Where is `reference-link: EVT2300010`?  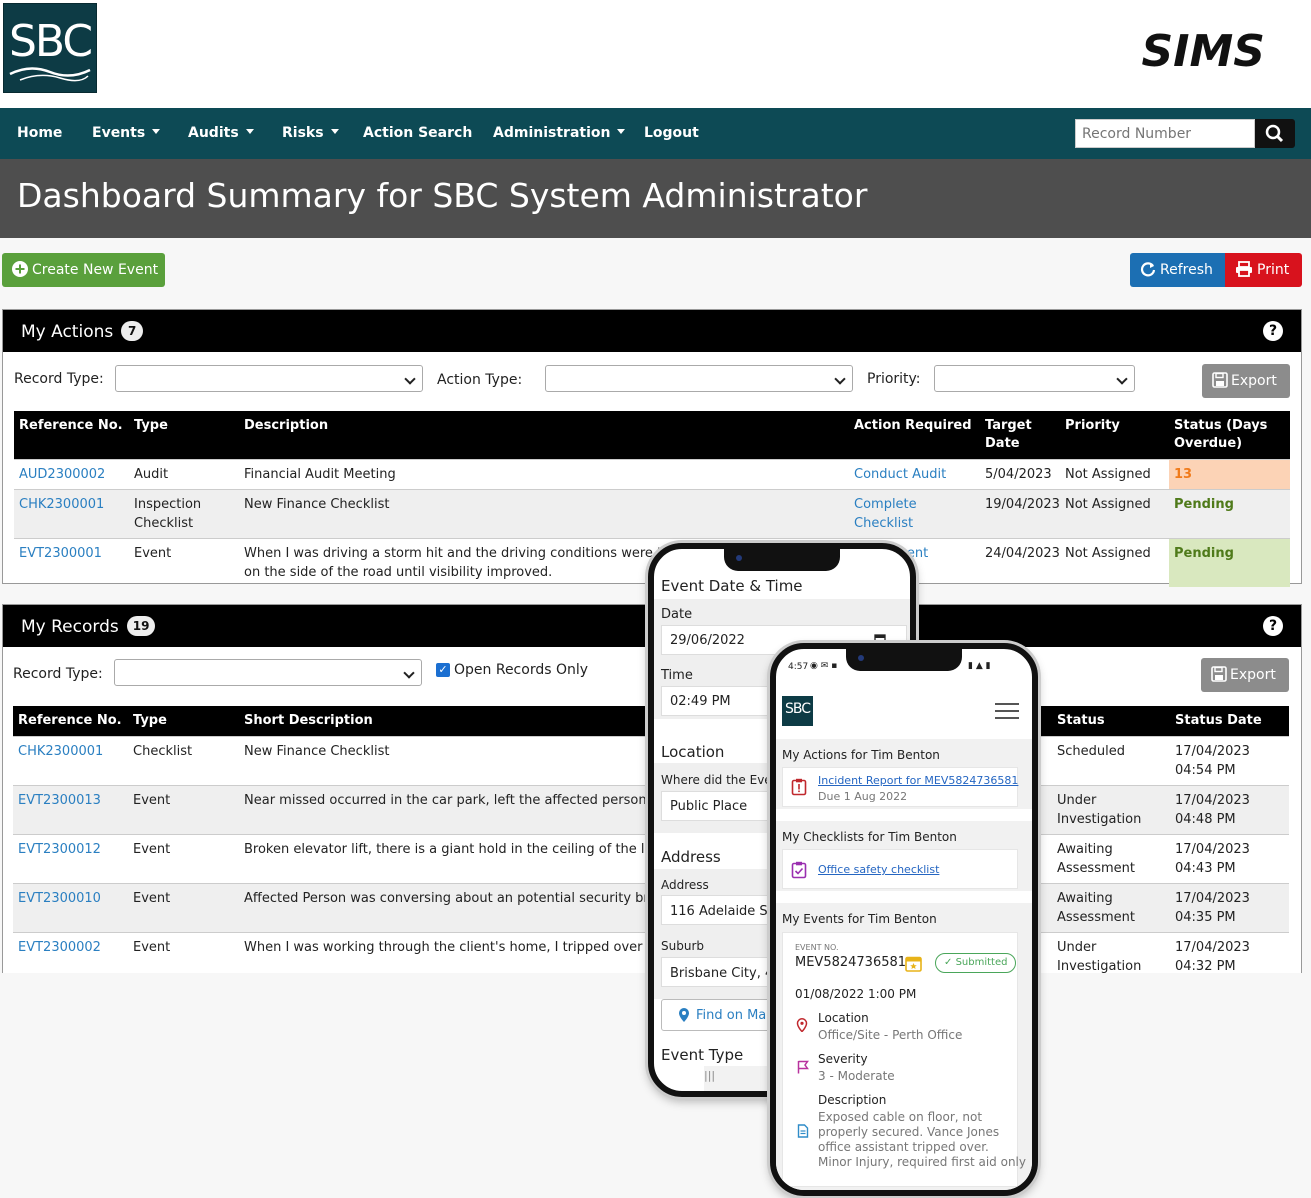
reference-link: EVT2300010 is located at coordinates (70, 908).